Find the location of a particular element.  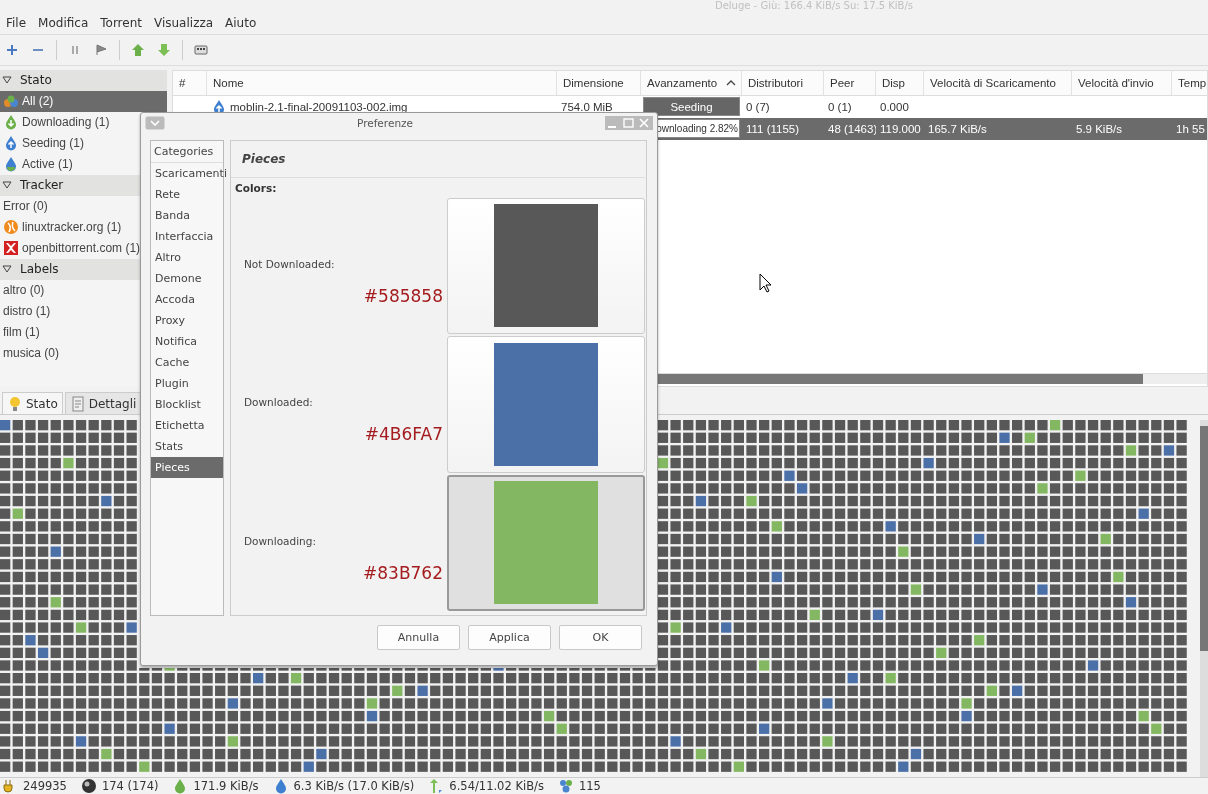

item-label: Seeding (1) is located at coordinates (53, 143).